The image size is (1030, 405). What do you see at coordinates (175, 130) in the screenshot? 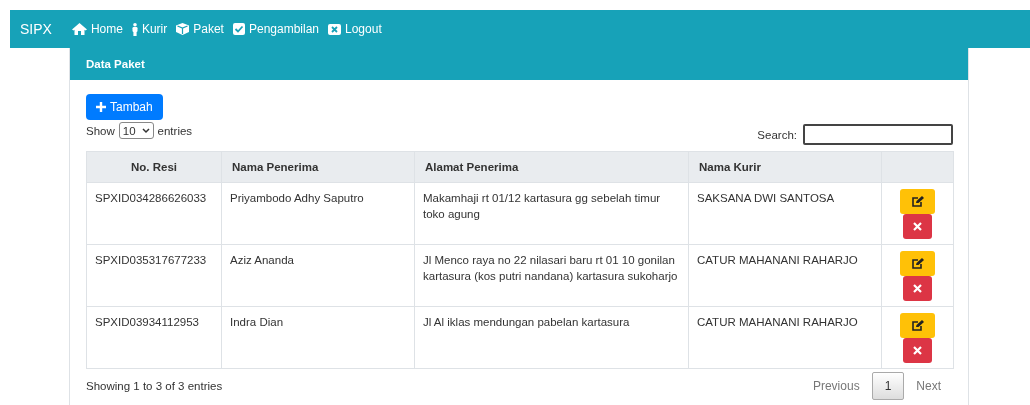
I see `length-label: entries` at bounding box center [175, 130].